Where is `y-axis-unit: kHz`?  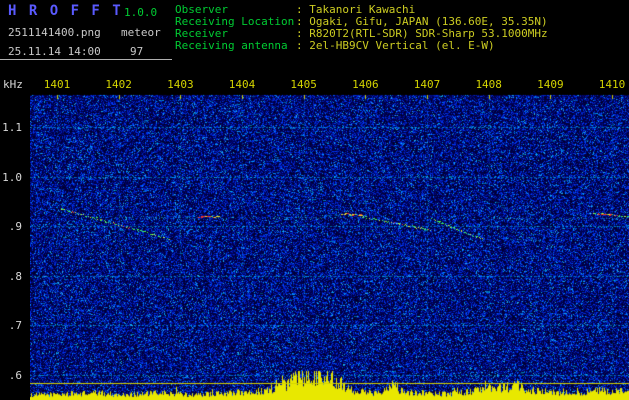
y-axis-unit: kHz is located at coordinates (13, 84).